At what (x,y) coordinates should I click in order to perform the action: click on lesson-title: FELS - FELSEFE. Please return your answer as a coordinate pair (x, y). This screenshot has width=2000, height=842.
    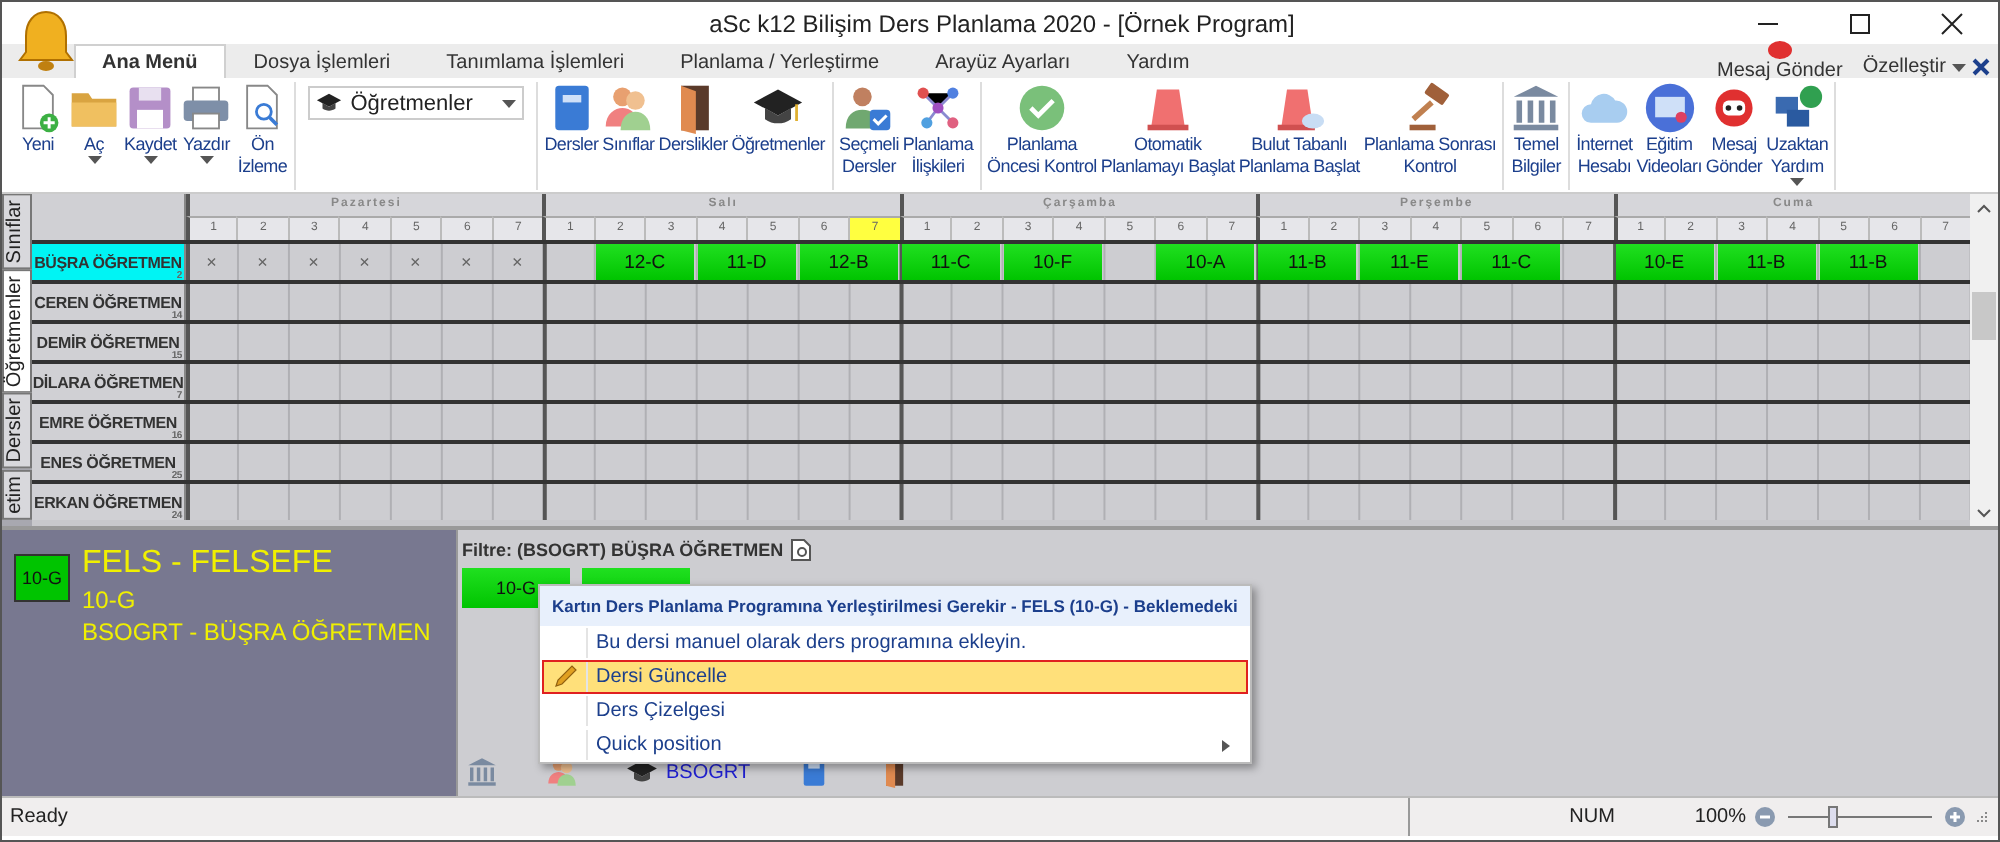
    Looking at the image, I should click on (208, 564).